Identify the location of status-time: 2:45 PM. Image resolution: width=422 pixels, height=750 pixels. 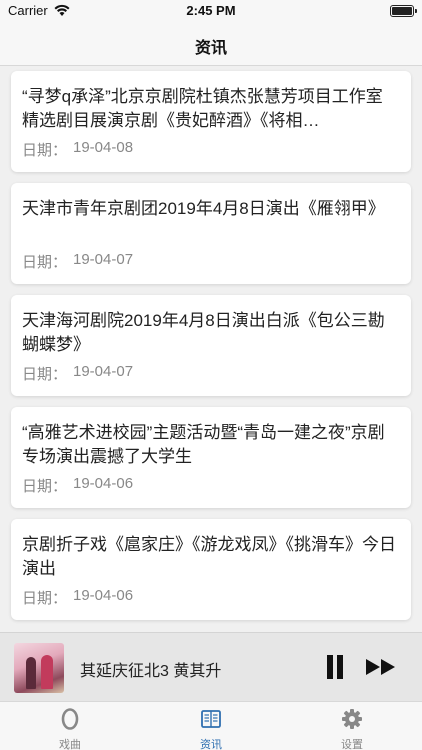
(211, 10).